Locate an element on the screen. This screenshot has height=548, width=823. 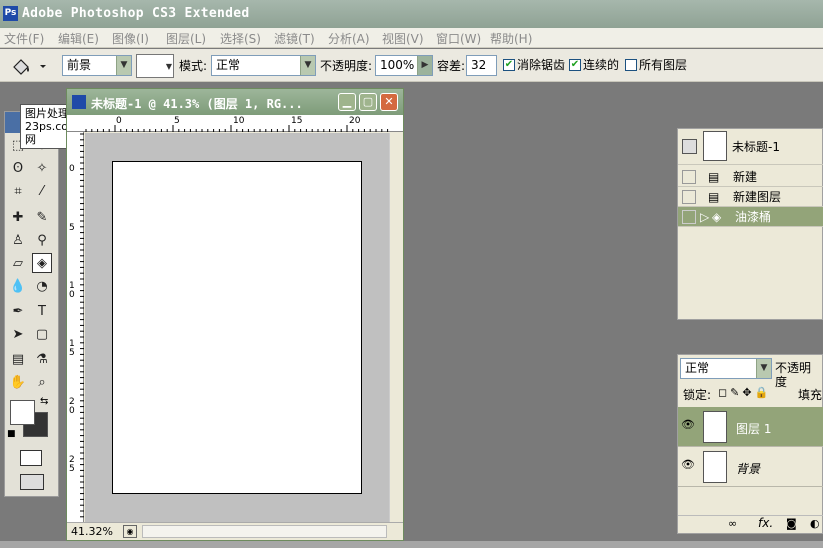
opacity-input: 100% ▶ is located at coordinates (404, 65).